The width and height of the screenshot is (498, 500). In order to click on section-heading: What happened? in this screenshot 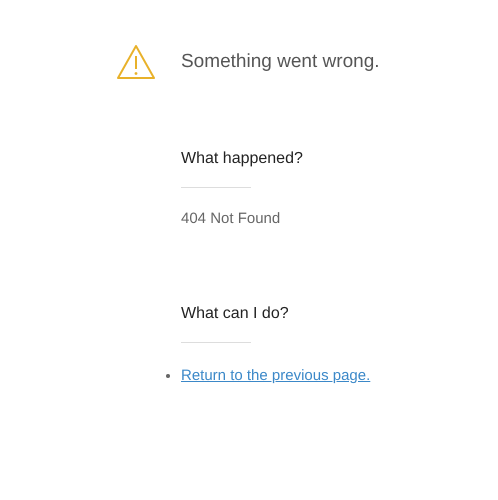, I will do `click(242, 159)`.